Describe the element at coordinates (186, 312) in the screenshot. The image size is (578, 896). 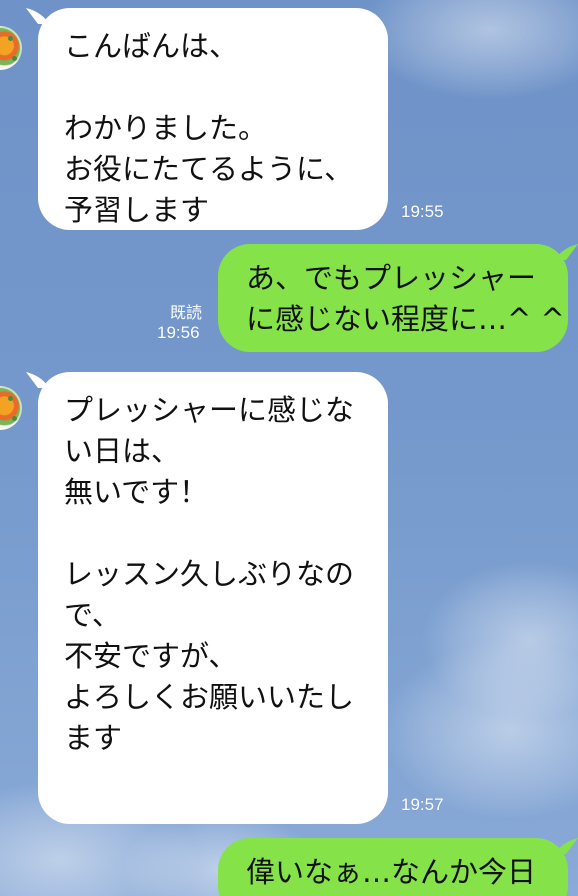
I see `read-receipt: 既読` at that location.